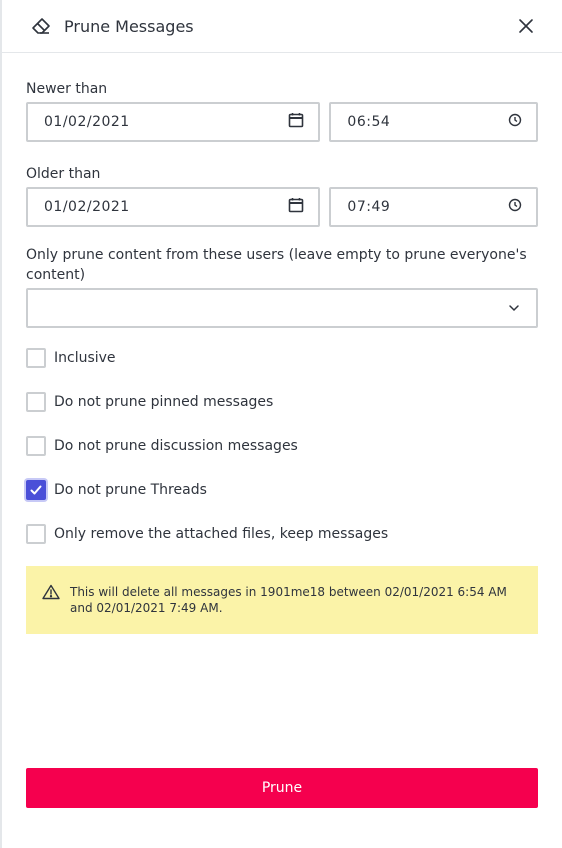  I want to click on prune-button: Prune, so click(282, 788).